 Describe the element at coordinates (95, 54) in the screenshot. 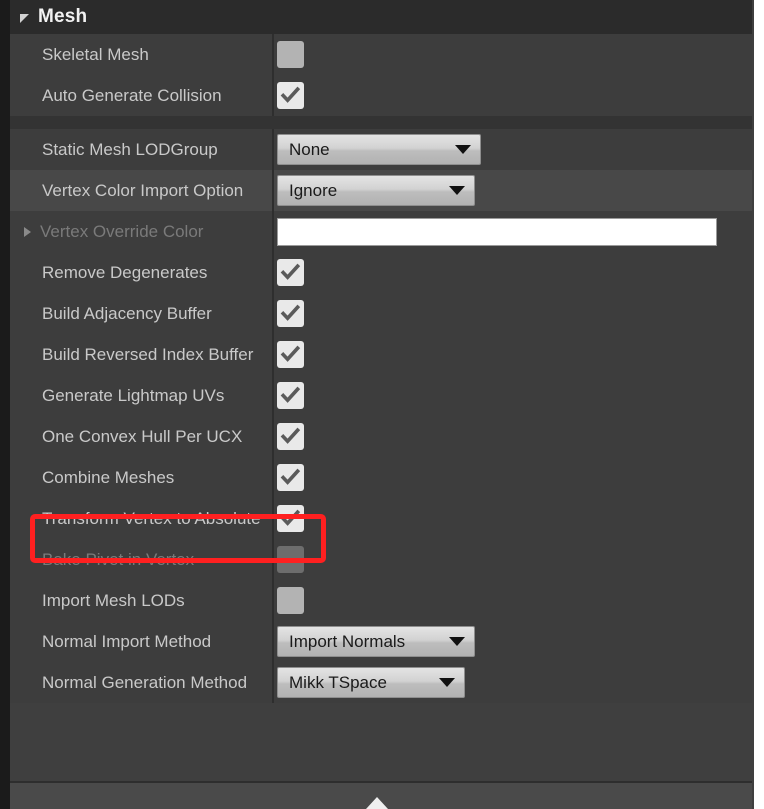

I see `property-label: Skeletal Mesh` at that location.